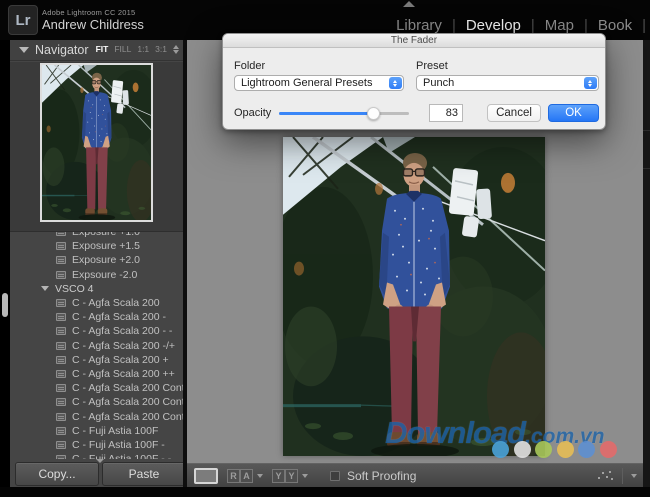  What do you see at coordinates (439, 83) in the screenshot?
I see `preset-dropdown-value: Punch` at bounding box center [439, 83].